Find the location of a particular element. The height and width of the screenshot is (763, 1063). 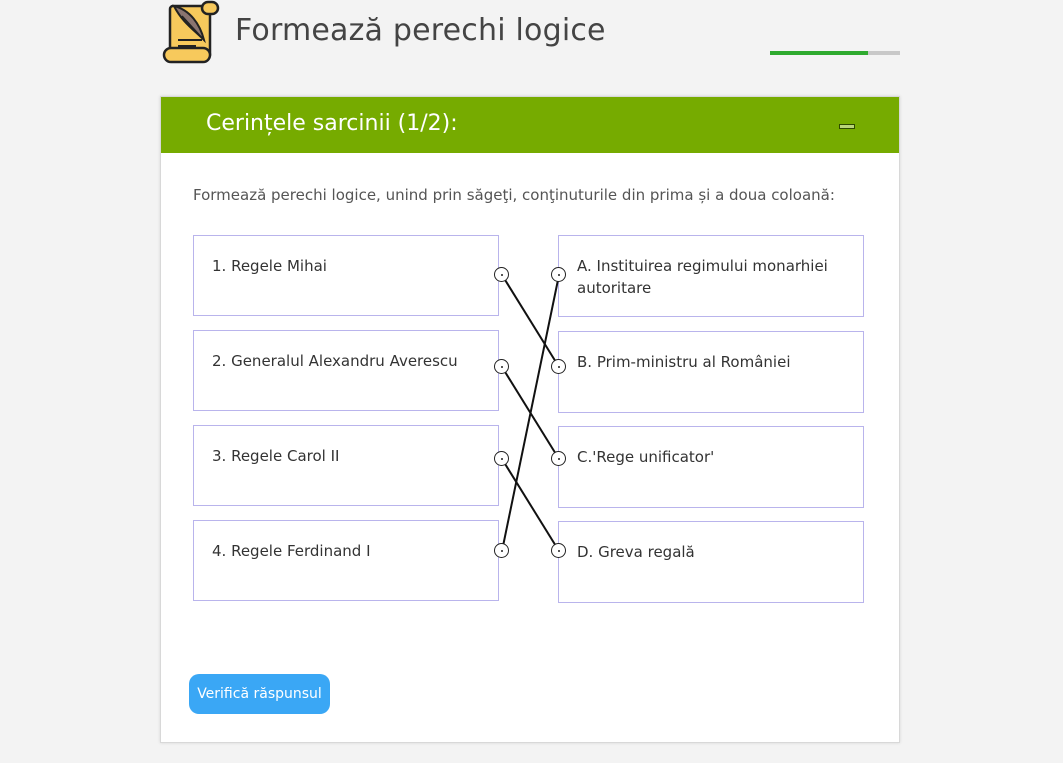

right-item-d: D. Greva regală is located at coordinates (711, 562).